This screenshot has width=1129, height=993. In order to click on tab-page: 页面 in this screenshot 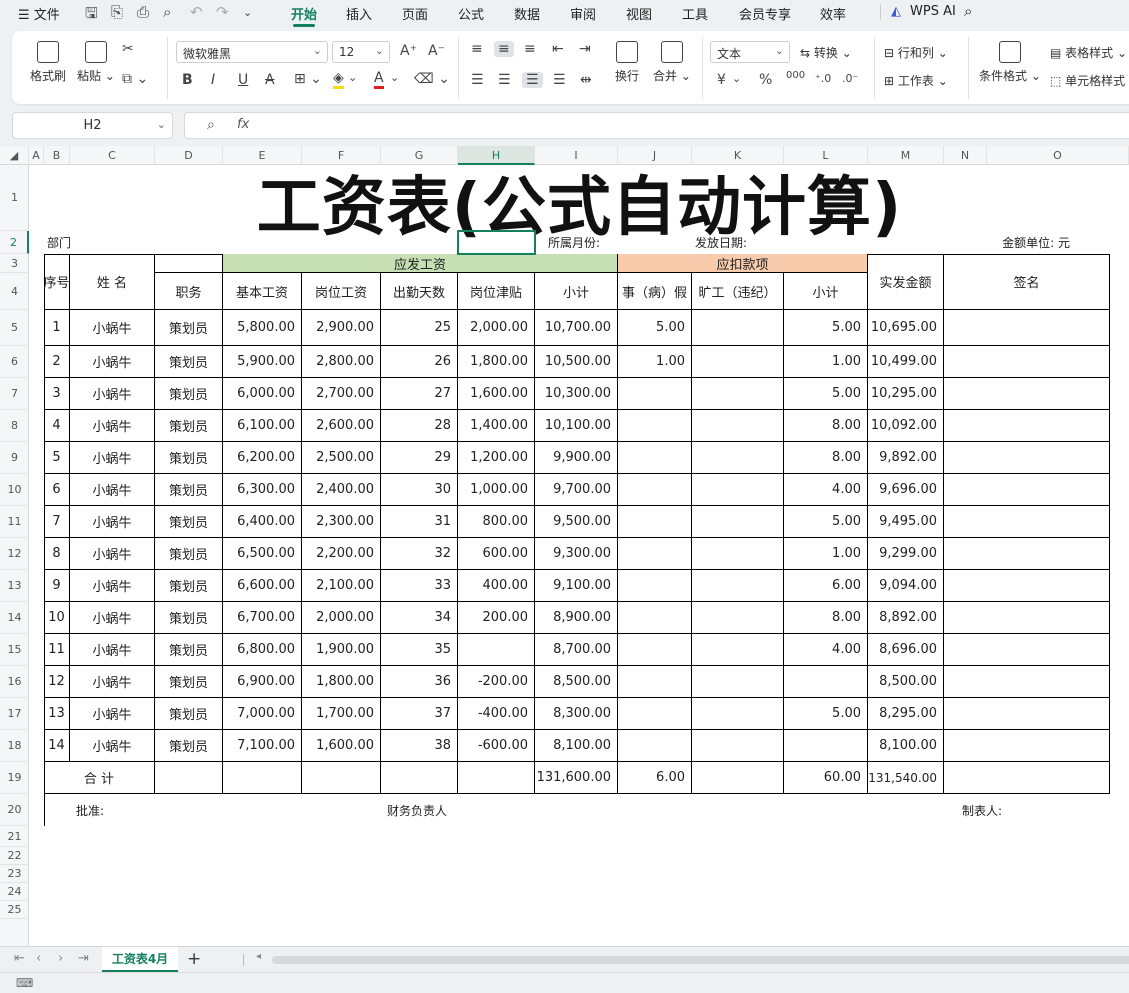, I will do `click(415, 13)`.